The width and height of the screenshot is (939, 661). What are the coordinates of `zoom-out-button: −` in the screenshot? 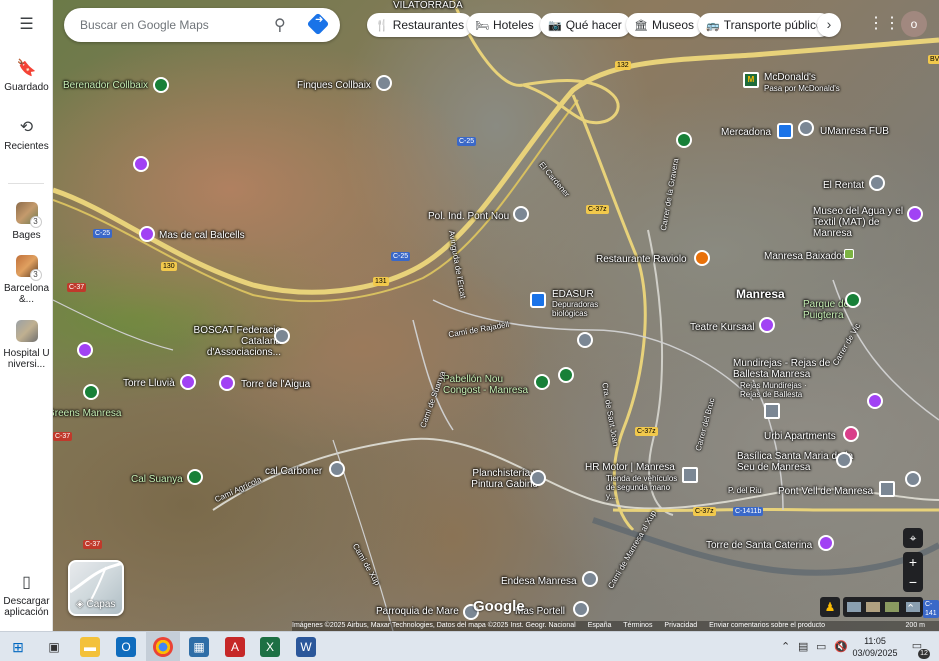 It's located at (913, 582).